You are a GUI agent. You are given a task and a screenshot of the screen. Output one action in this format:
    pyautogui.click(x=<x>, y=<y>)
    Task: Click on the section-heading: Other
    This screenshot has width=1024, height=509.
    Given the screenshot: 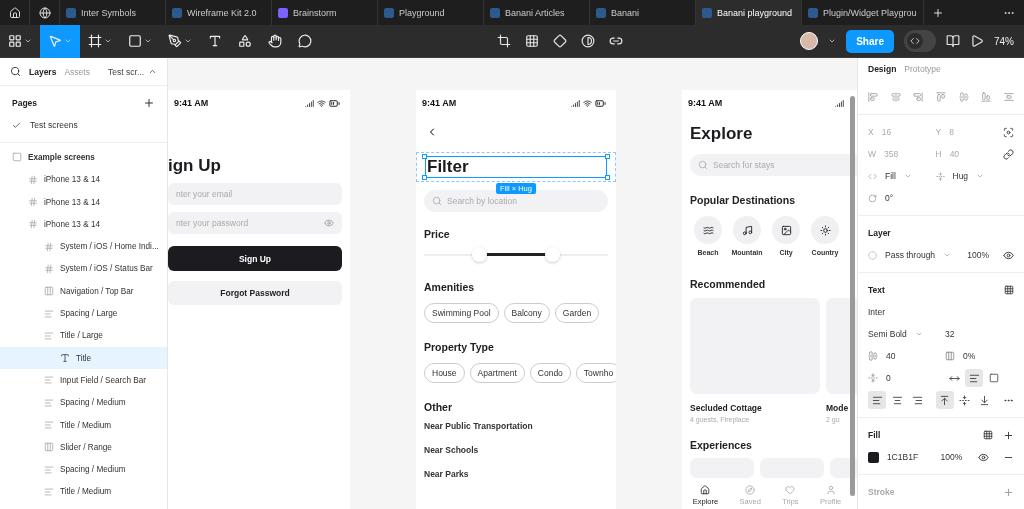 What is the action you would take?
    pyautogui.click(x=438, y=407)
    